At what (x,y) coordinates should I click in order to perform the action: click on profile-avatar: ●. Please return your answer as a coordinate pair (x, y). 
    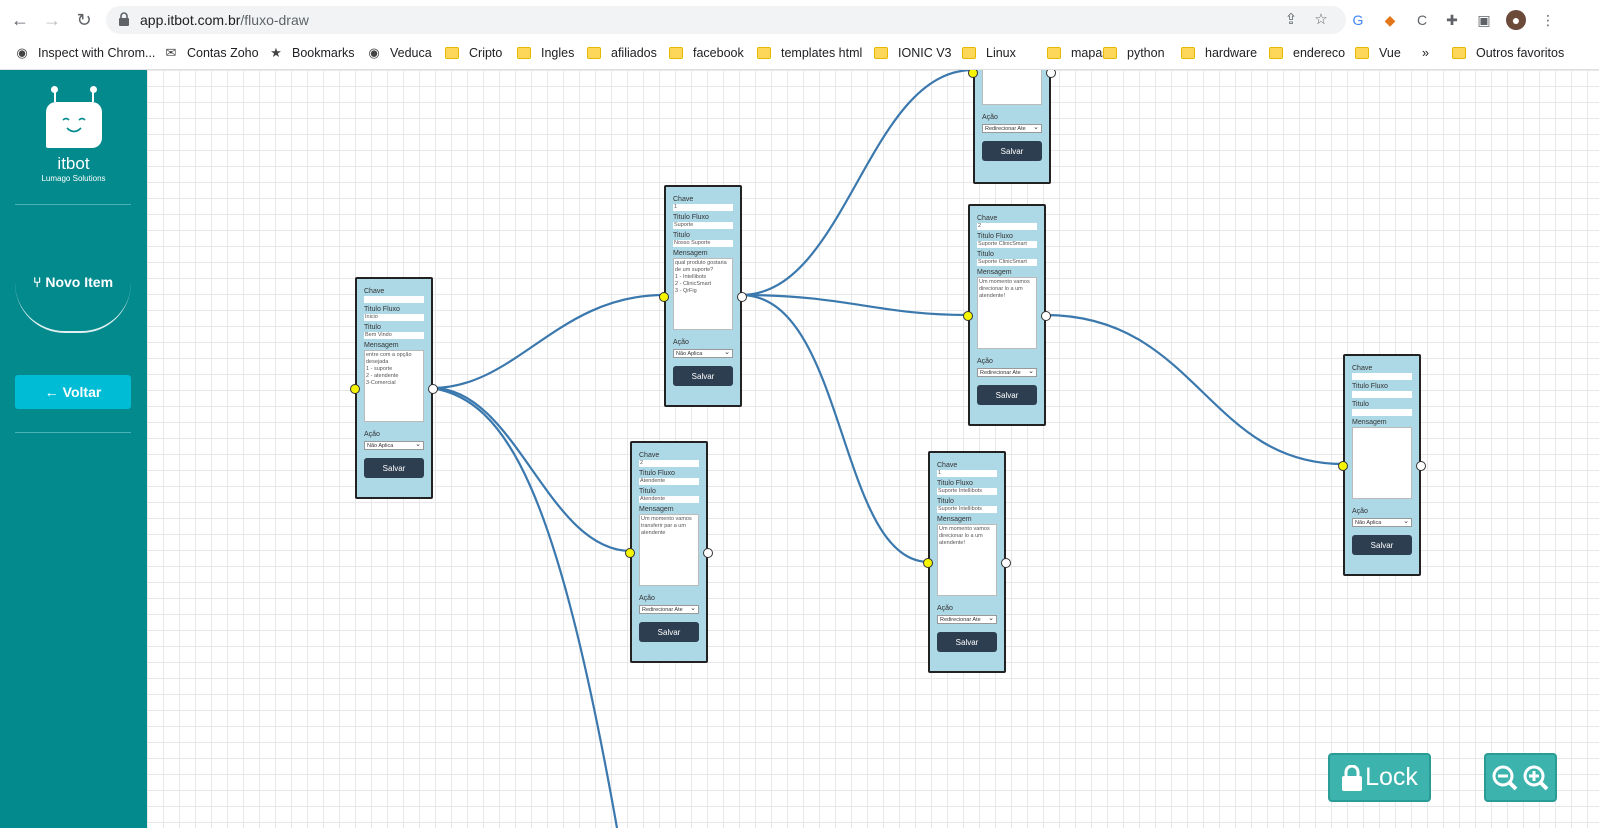
    Looking at the image, I should click on (1516, 20).